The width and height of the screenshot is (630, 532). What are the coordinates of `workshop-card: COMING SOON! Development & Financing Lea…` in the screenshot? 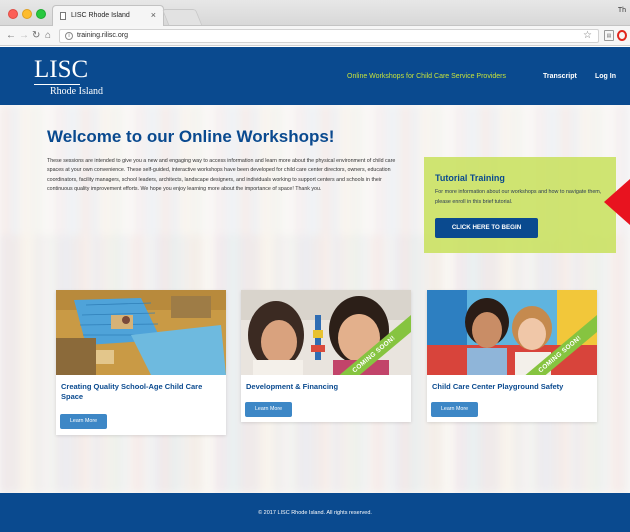 It's located at (326, 356).